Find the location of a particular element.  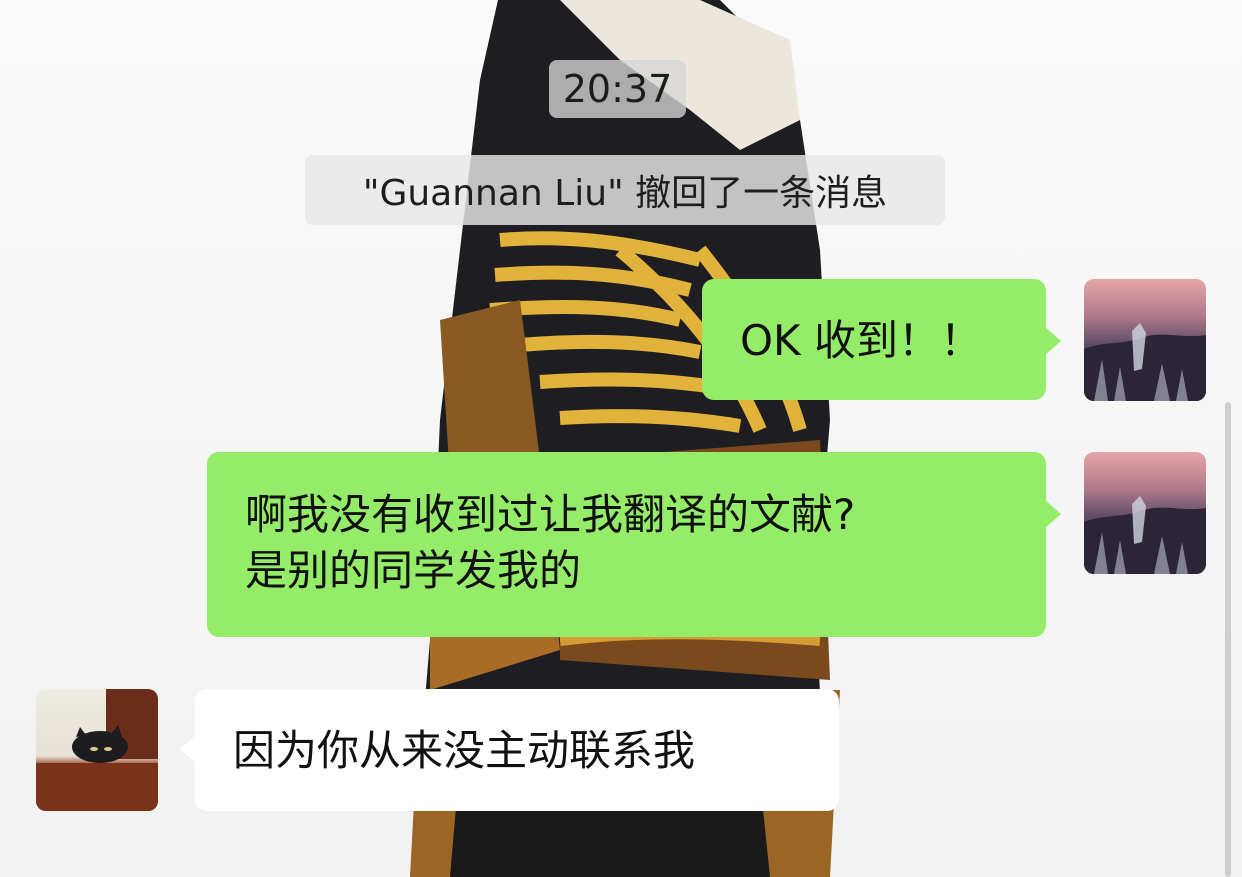

message-line: 啊我没有收到过让我翻译的文献? is located at coordinates (550, 514).